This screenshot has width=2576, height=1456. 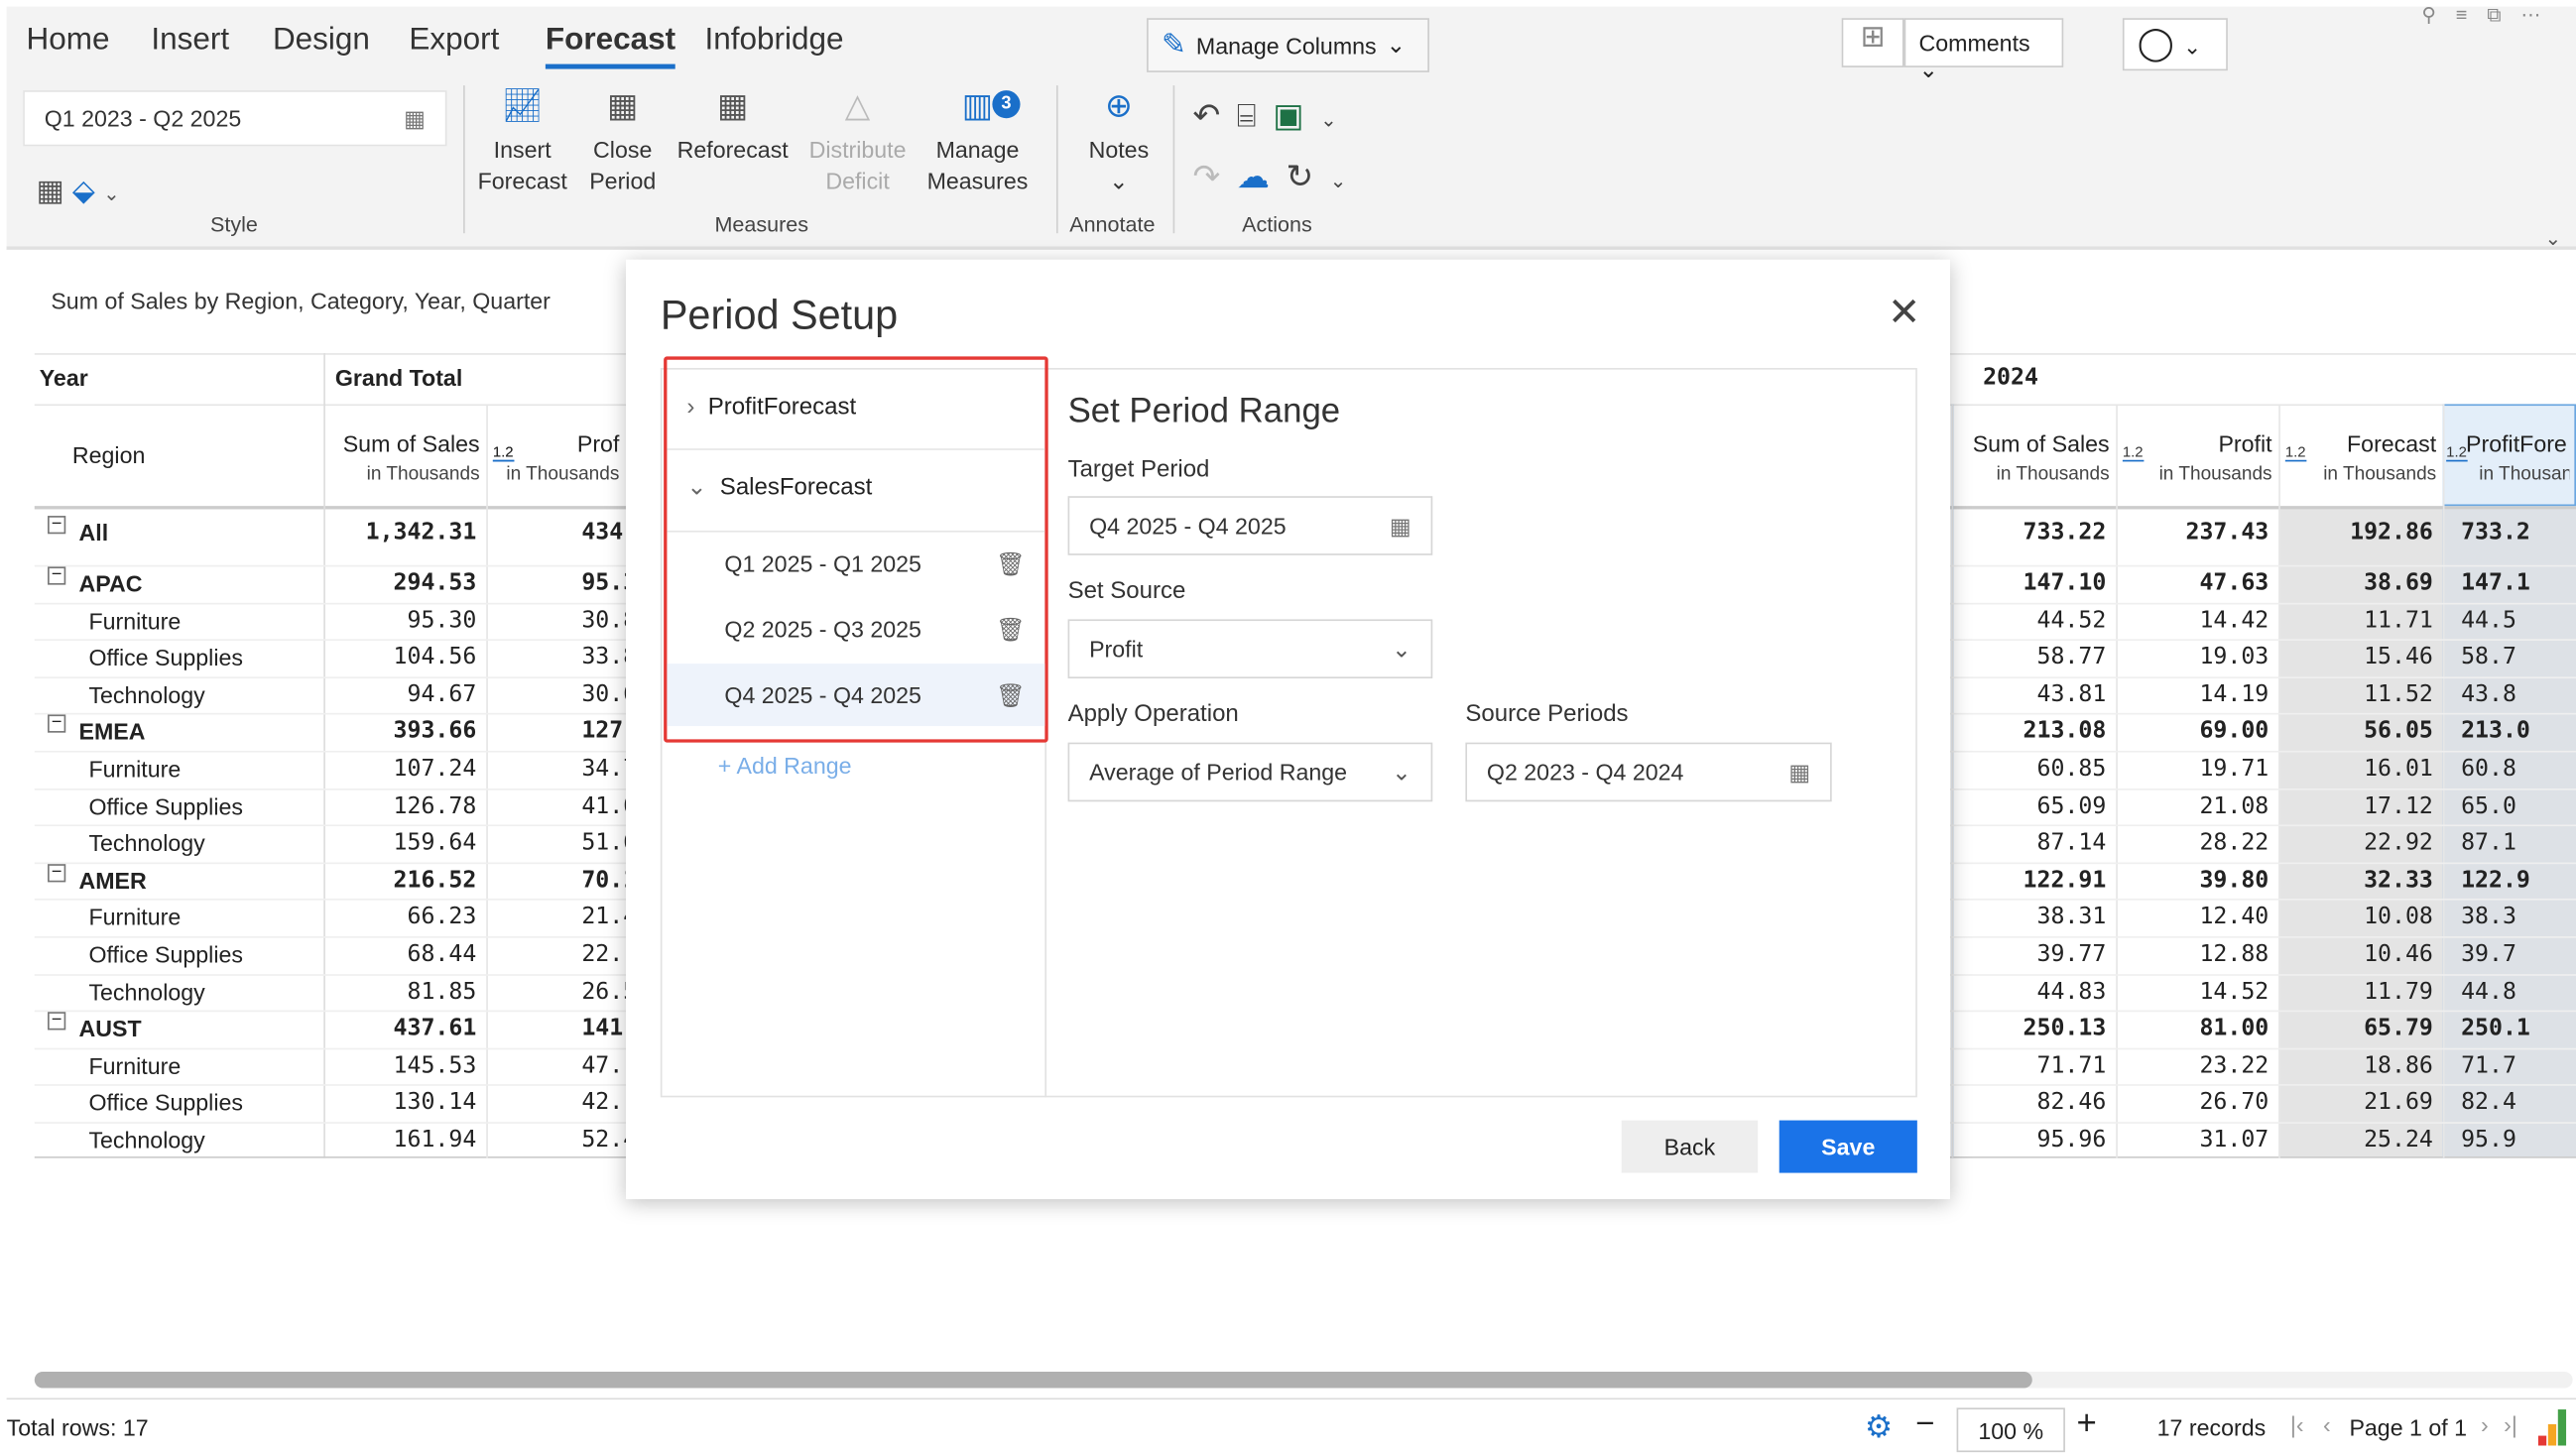 I want to click on apply-operation-select: Average of Period Range ⌄, so click(x=1250, y=772).